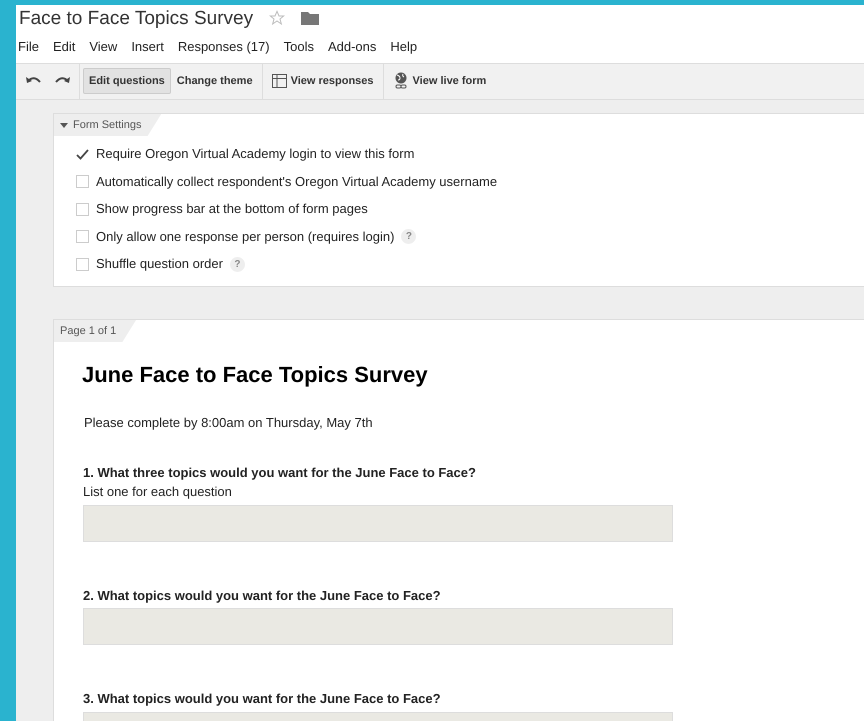 This screenshot has height=721, width=864. Describe the element at coordinates (224, 46) in the screenshot. I see `menu-item: Responses (17)` at that location.